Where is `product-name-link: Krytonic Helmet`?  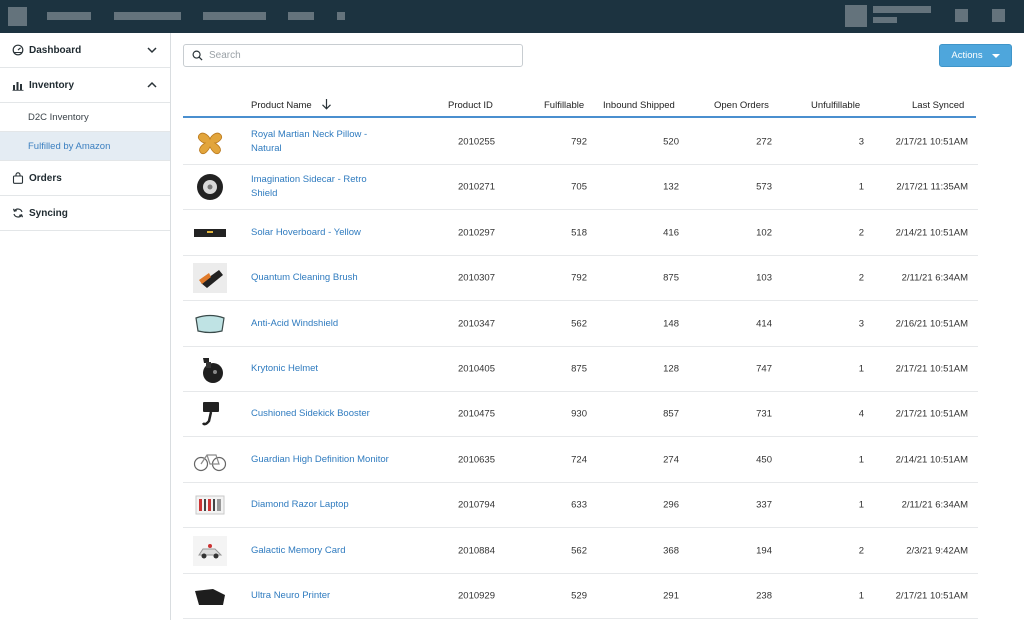 product-name-link: Krytonic Helmet is located at coordinates (321, 369).